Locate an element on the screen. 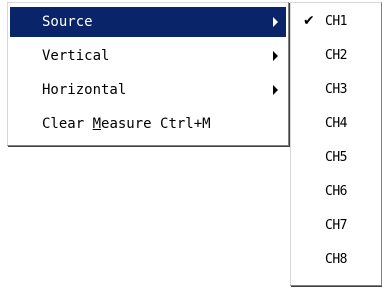 The image size is (382, 288). menu-item-label: Source is located at coordinates (67, 22).